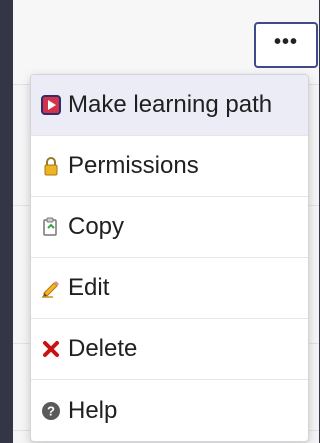  I want to click on menu-item-delete: Delete, so click(169, 349).